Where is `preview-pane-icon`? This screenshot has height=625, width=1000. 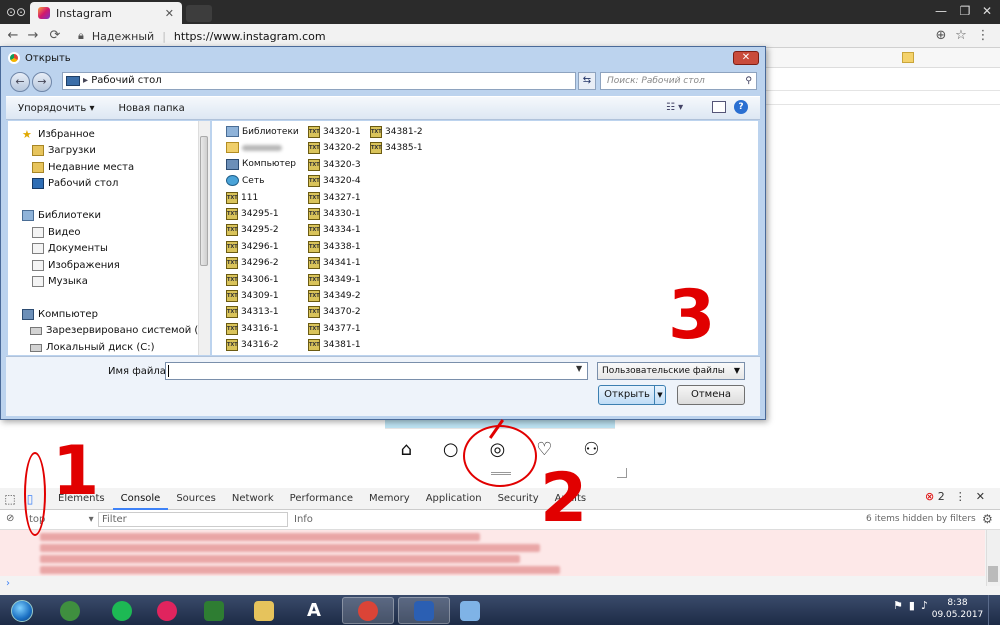 preview-pane-icon is located at coordinates (719, 107).